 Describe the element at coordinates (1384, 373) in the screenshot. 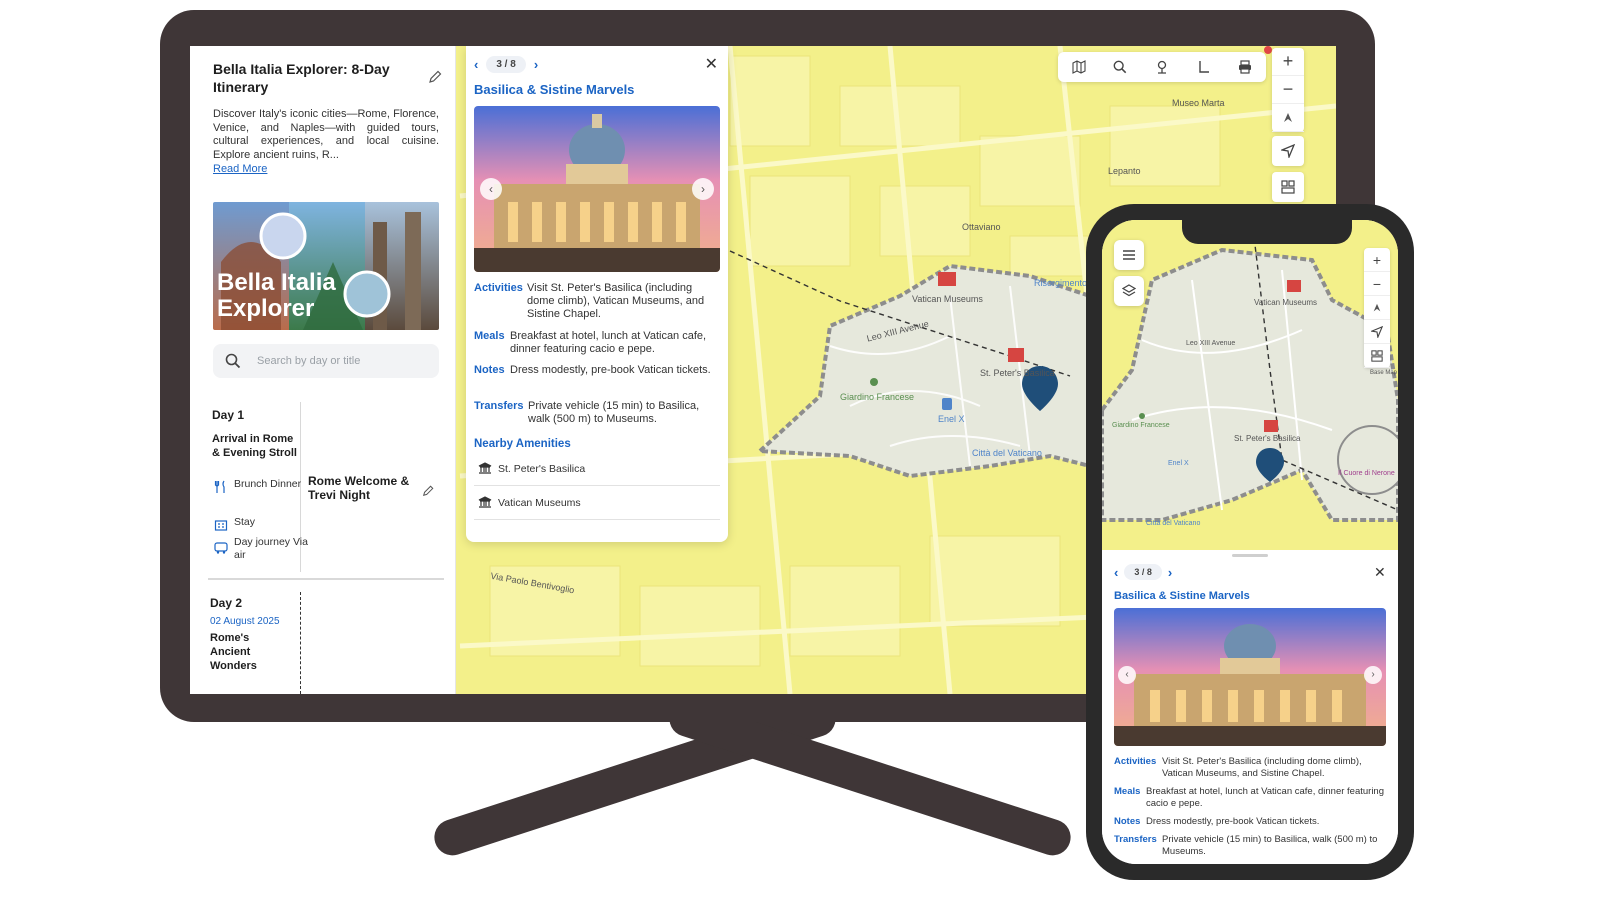

I see `phone-label-base: Base Map` at that location.